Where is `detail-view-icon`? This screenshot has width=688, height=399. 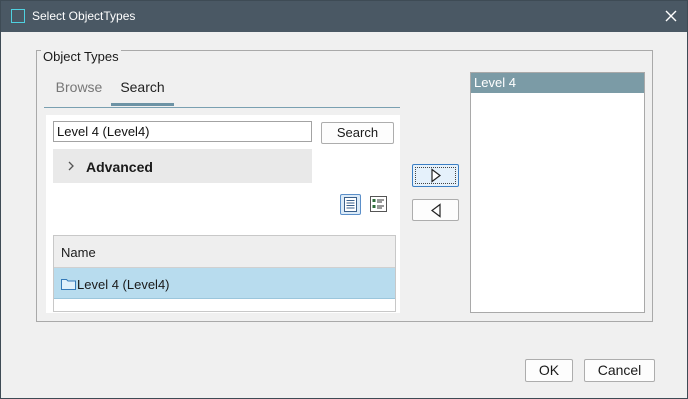
detail-view-icon is located at coordinates (378, 204).